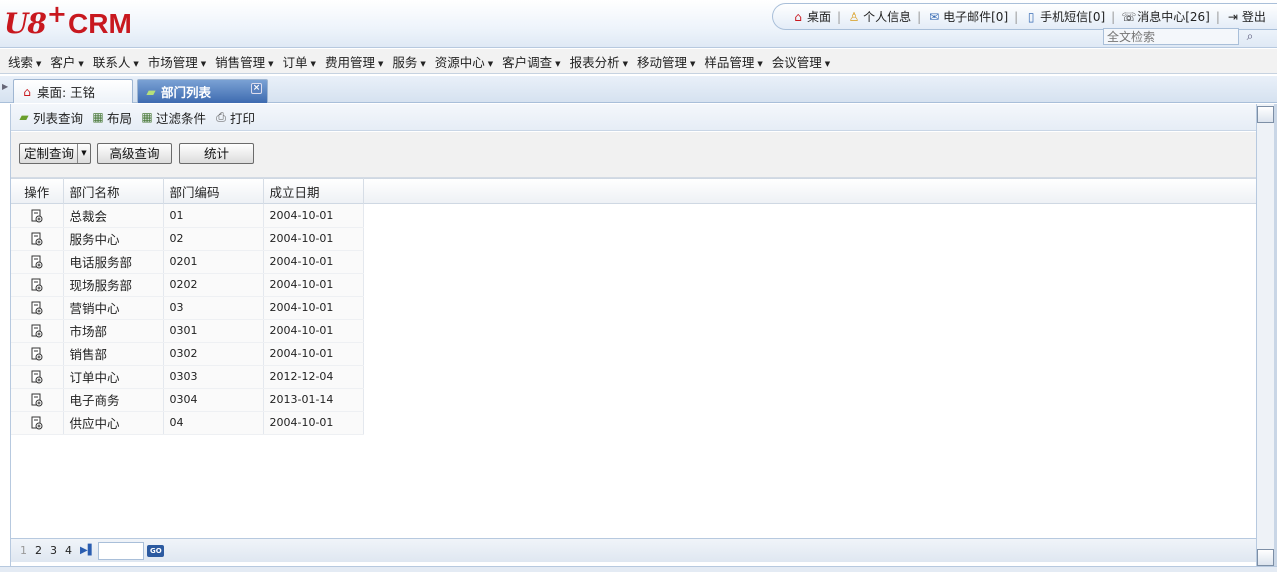  I want to click on scroll-down-button, so click(1265, 557).